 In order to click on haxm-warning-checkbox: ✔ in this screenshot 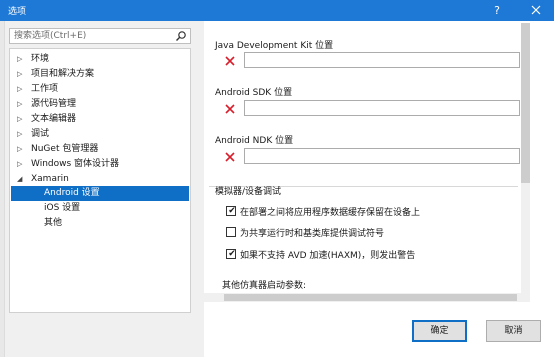, I will do `click(231, 254)`.